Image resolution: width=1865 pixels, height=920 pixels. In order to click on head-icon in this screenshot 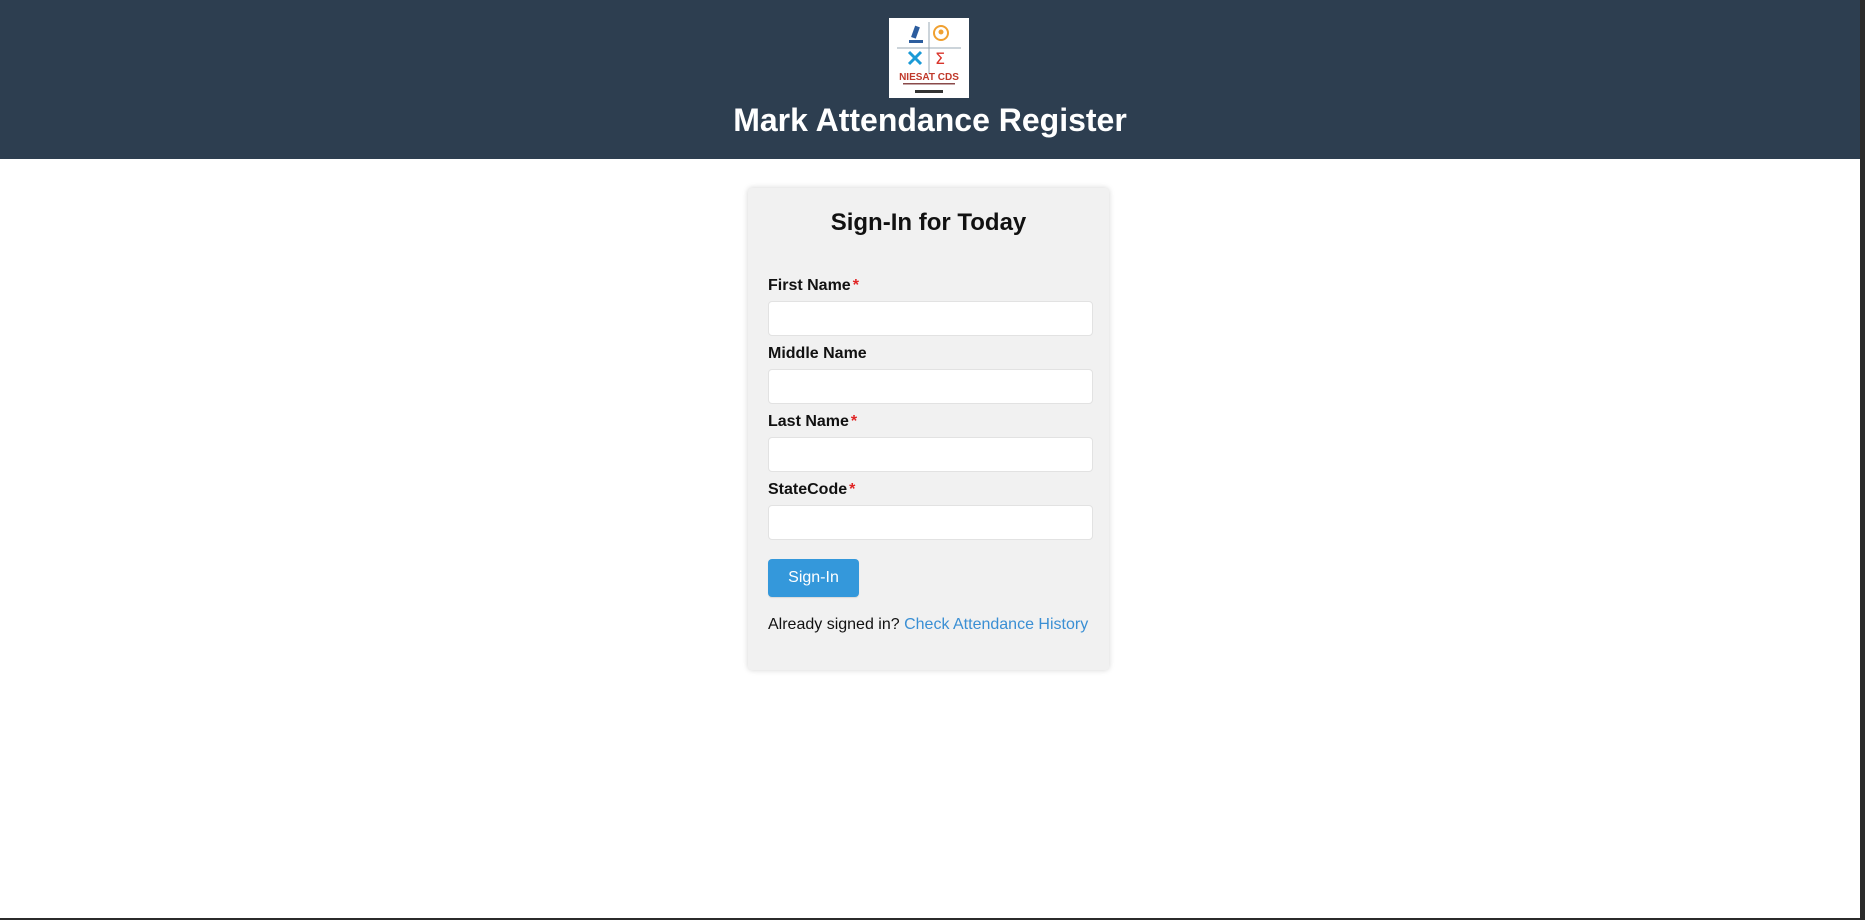, I will do `click(941, 33)`.